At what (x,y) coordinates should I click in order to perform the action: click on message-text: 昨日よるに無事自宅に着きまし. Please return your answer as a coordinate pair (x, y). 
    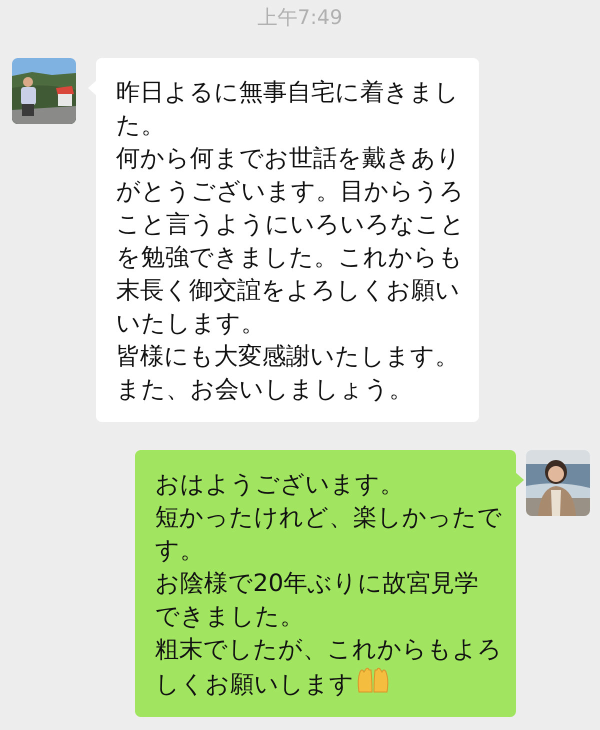
    Looking at the image, I should click on (287, 92).